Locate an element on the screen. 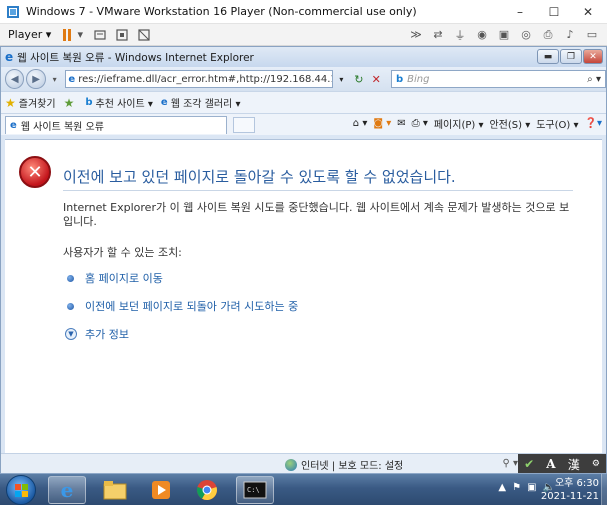  taskbar-clock: 오후 6:30 2021-11-21 is located at coordinates (570, 490).